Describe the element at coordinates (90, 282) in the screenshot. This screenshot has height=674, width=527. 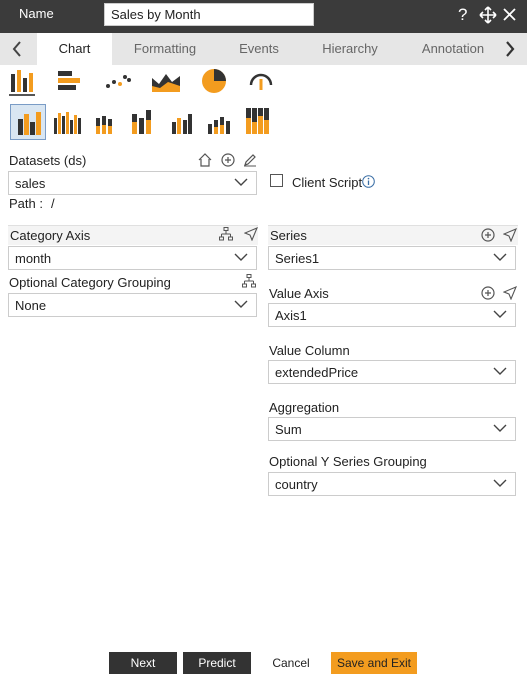
I see `category-grouping-label: Optional Category Grouping` at that location.